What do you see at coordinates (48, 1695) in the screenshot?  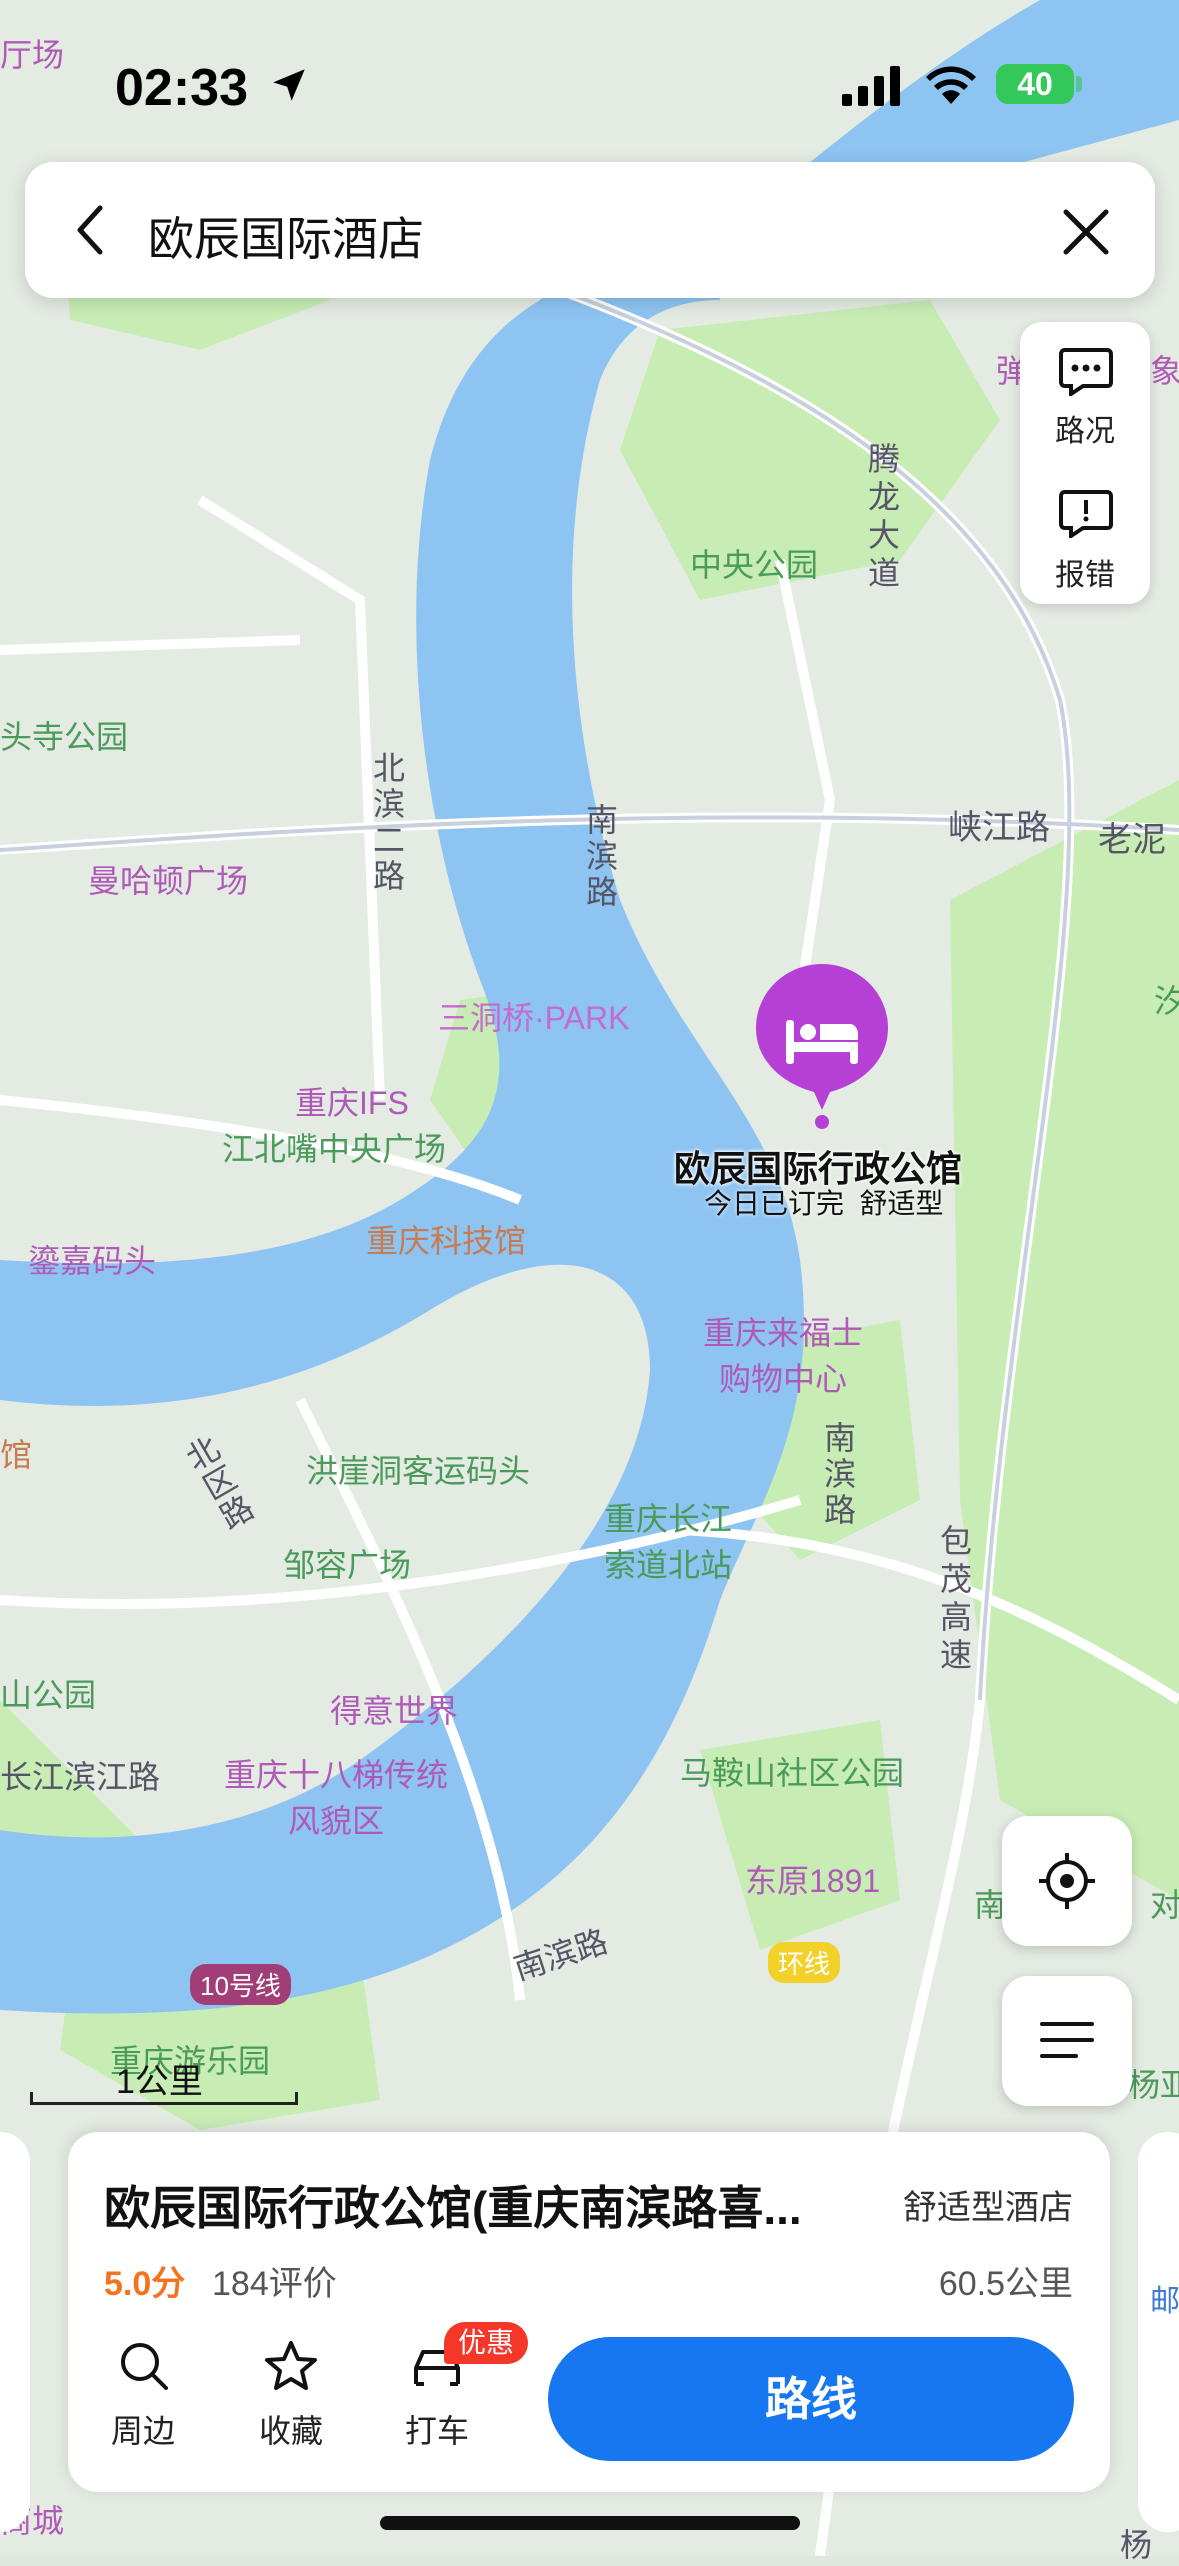 I see `map-label-left-park: 山公园` at bounding box center [48, 1695].